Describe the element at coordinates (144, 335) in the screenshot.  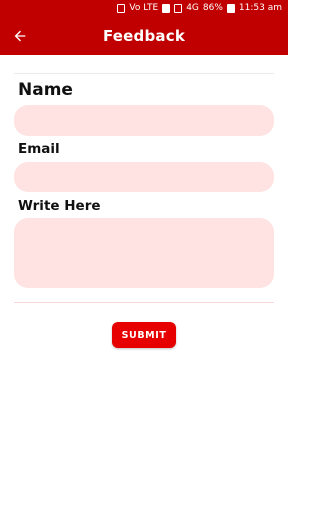
I see `submit-button: SUBMIT` at that location.